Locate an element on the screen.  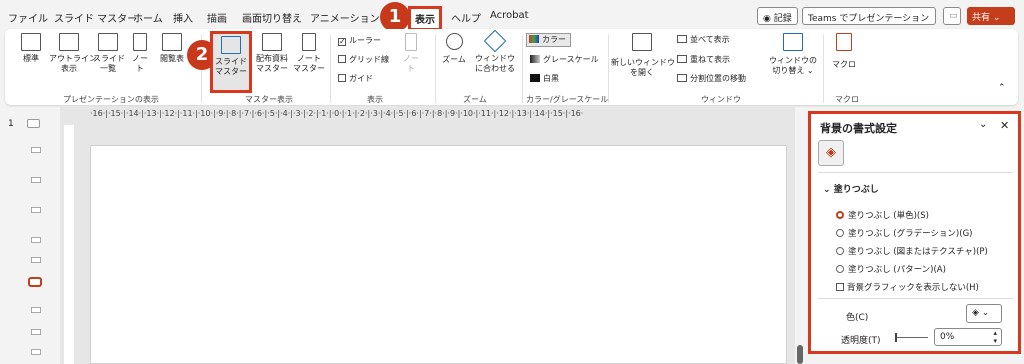
tab-transitions: 画面切り替え is located at coordinates (272, 17).